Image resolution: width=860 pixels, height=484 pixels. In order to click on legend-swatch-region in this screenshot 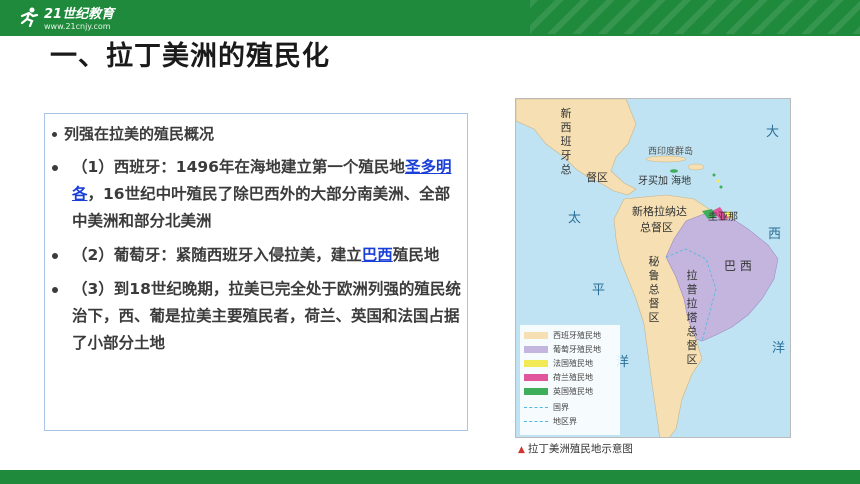, I will do `click(536, 421)`.